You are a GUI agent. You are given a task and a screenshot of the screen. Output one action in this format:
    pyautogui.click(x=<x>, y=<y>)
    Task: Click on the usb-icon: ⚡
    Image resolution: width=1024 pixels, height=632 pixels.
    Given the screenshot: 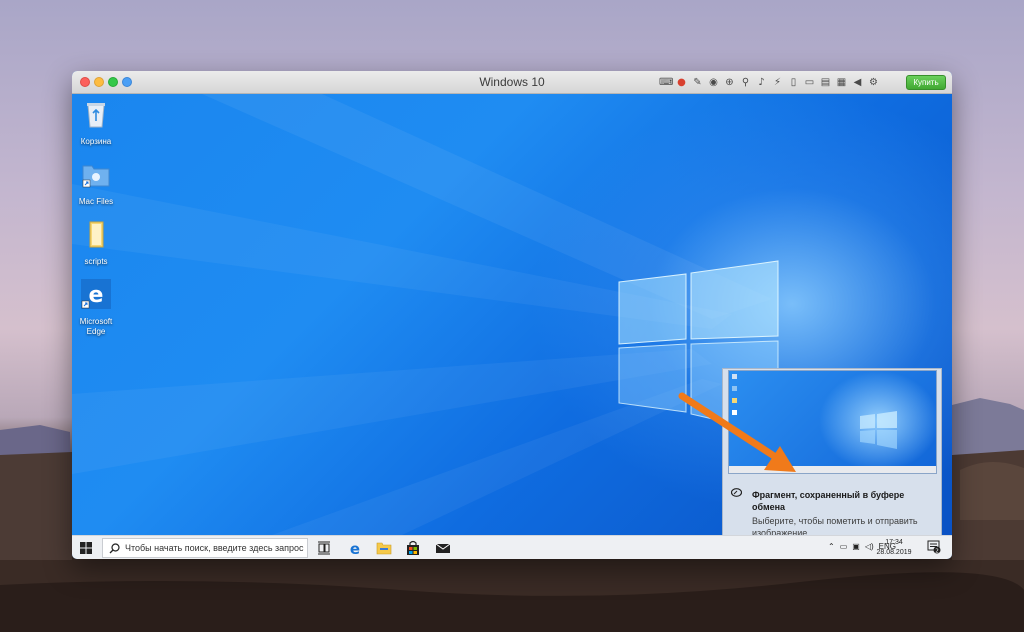 What is the action you would take?
    pyautogui.click(x=777, y=82)
    